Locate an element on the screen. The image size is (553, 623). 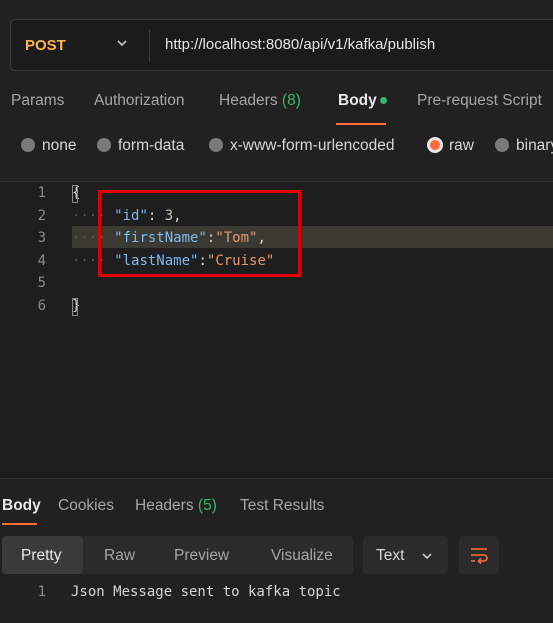
view-preview-button: Preview is located at coordinates (201, 556).